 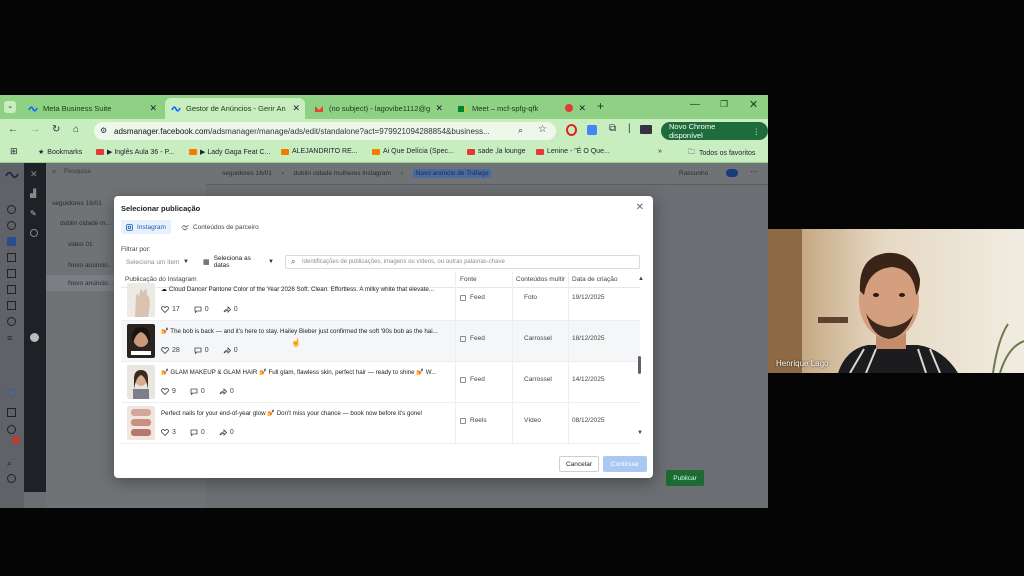 I want to click on breadcrumb-ad: Novo anúncio de Tráfego, so click(x=452, y=173).